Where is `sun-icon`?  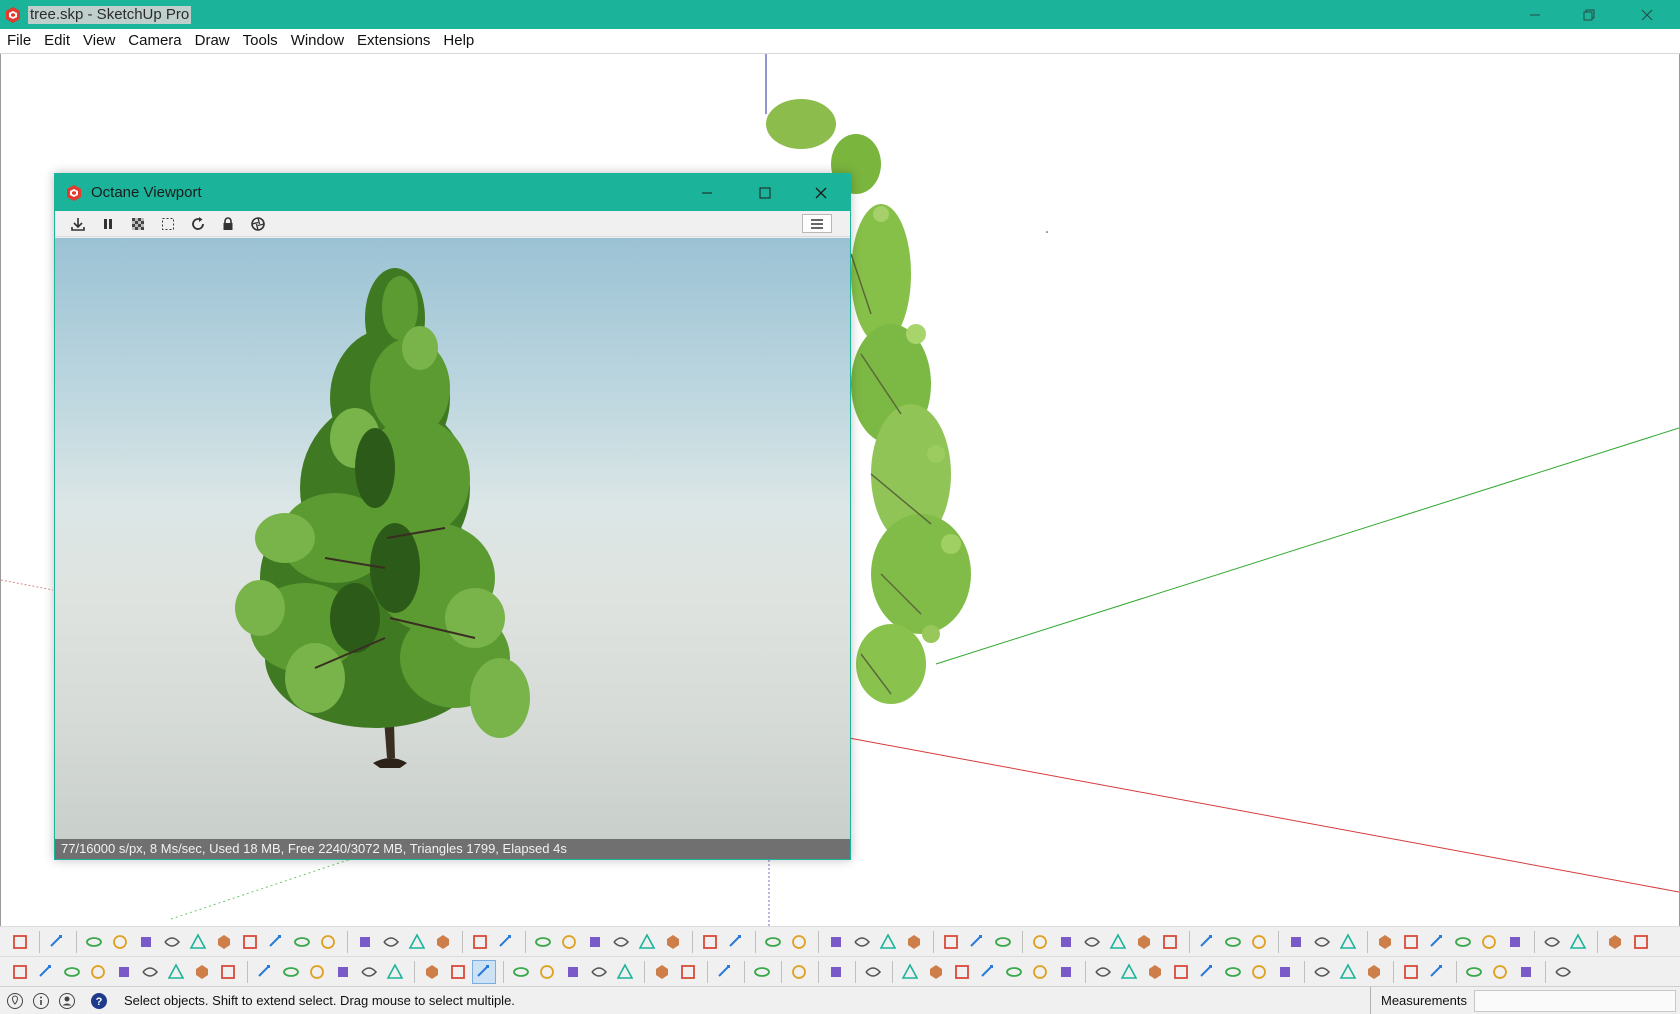
sun-icon is located at coordinates (1578, 942).